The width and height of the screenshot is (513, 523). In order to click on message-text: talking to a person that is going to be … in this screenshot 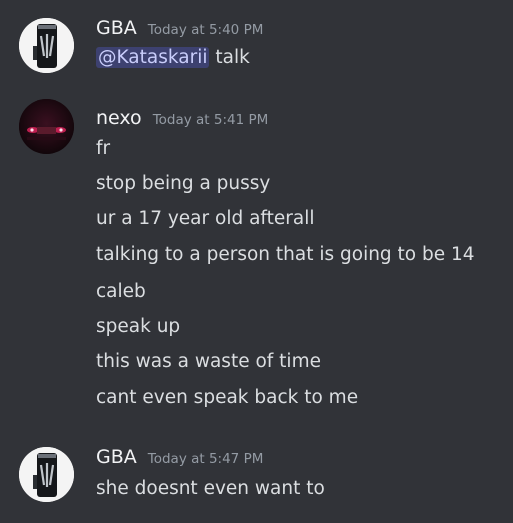, I will do `click(285, 254)`.